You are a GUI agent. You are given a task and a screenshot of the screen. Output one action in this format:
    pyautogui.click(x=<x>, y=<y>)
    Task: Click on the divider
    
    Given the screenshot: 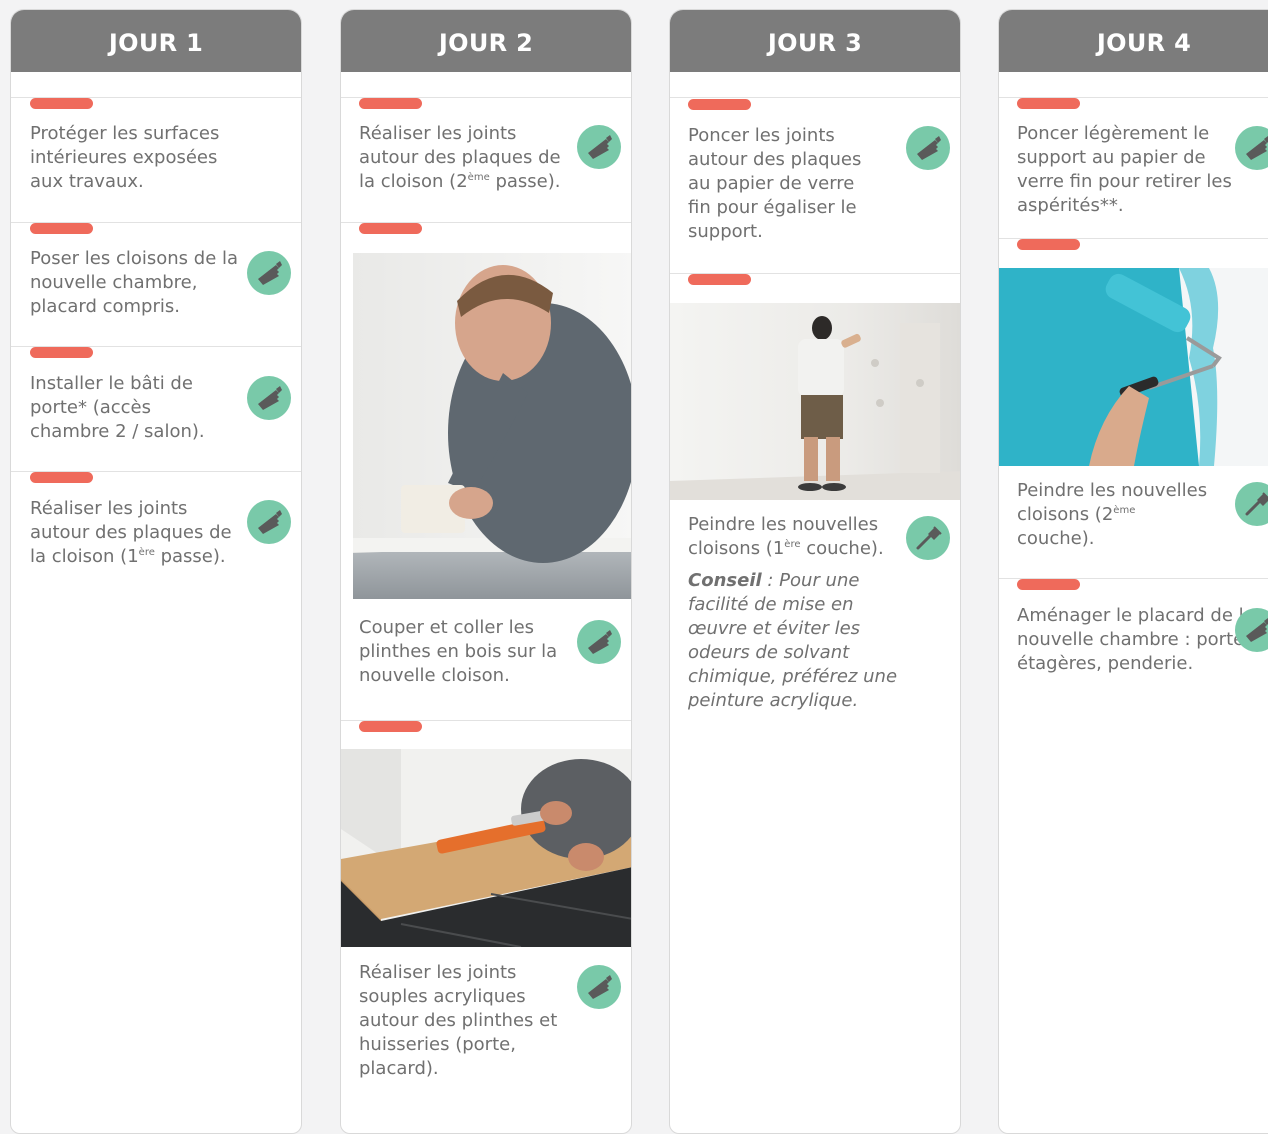 What is the action you would take?
    pyautogui.click(x=815, y=97)
    